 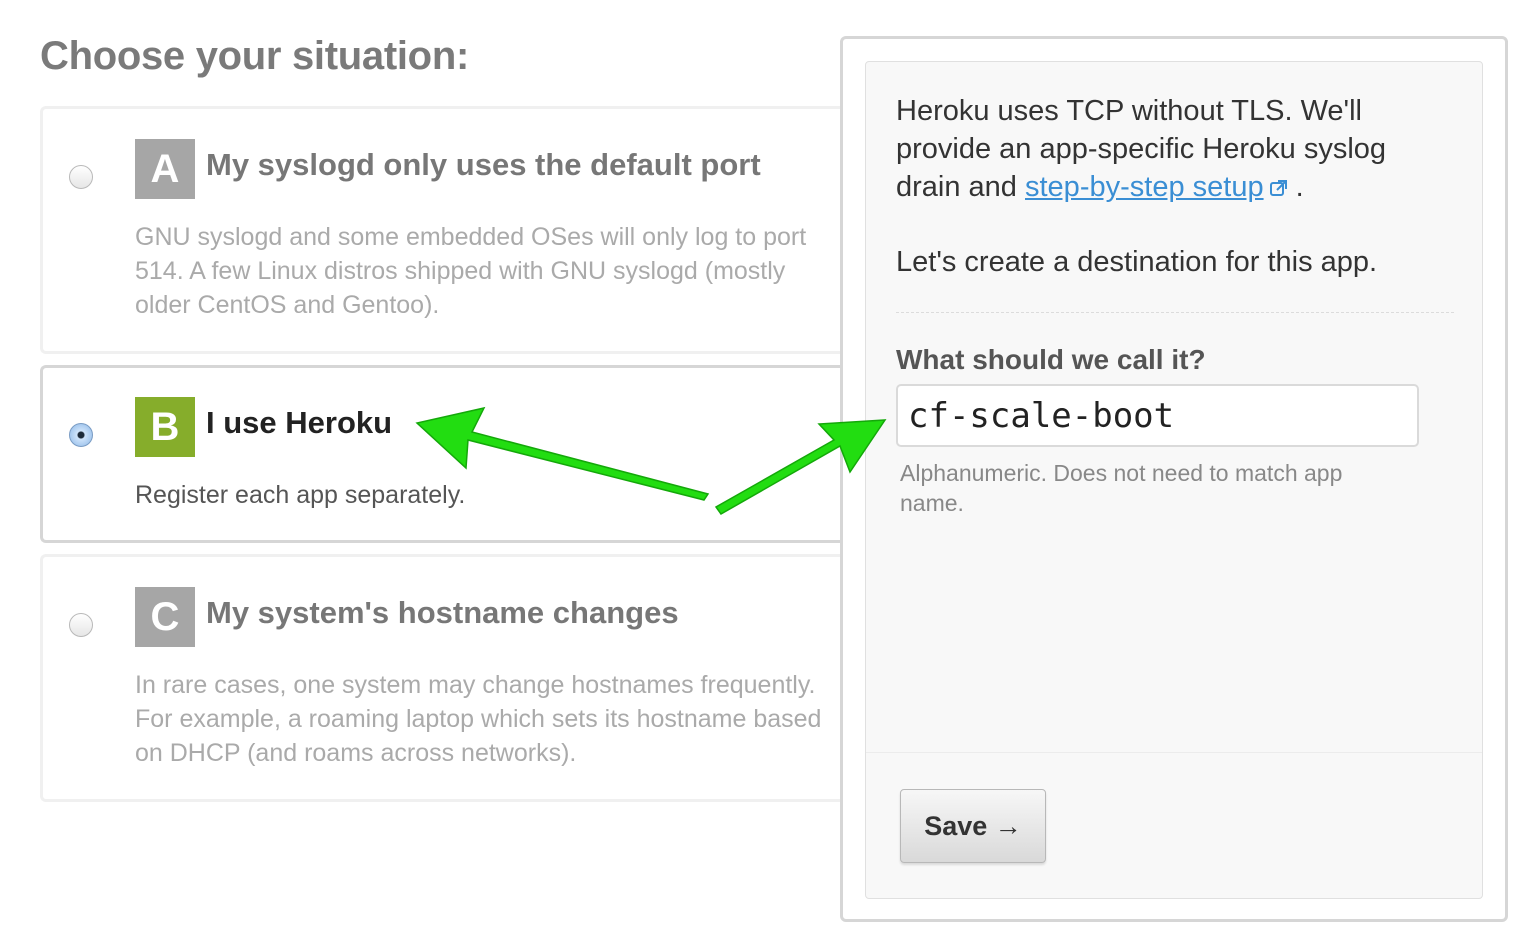 What do you see at coordinates (483, 164) in the screenshot?
I see `option-a-title: My syslogd only uses the default port` at bounding box center [483, 164].